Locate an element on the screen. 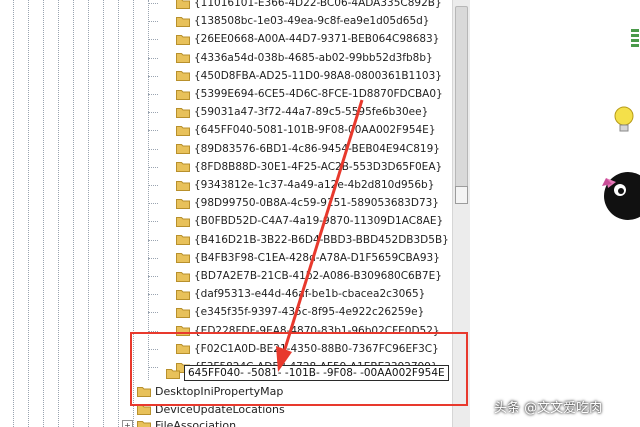 The width and height of the screenshot is (640, 427). tree-item-label: {11016101-E366-4D22-BC06-4ADA335C892B} is located at coordinates (318, 4).